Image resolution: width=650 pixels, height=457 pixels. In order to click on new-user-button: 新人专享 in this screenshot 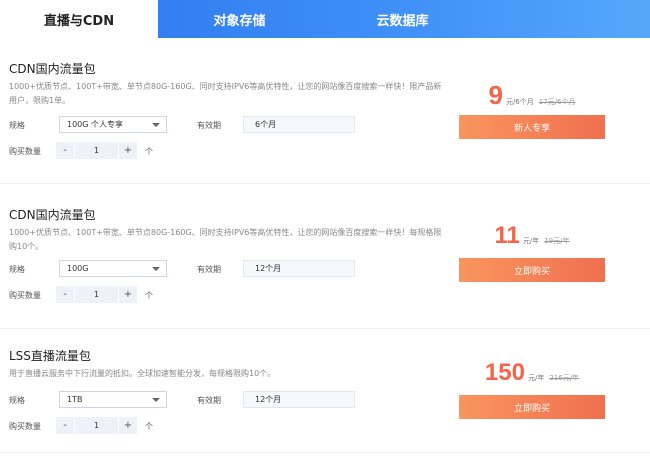, I will do `click(532, 127)`.